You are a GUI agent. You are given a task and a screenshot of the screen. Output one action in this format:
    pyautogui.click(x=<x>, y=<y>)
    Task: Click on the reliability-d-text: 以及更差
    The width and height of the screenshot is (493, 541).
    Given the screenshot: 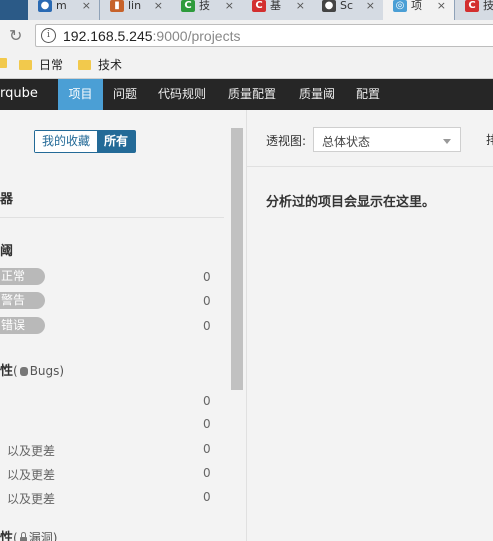 What is the action you would take?
    pyautogui.click(x=31, y=498)
    